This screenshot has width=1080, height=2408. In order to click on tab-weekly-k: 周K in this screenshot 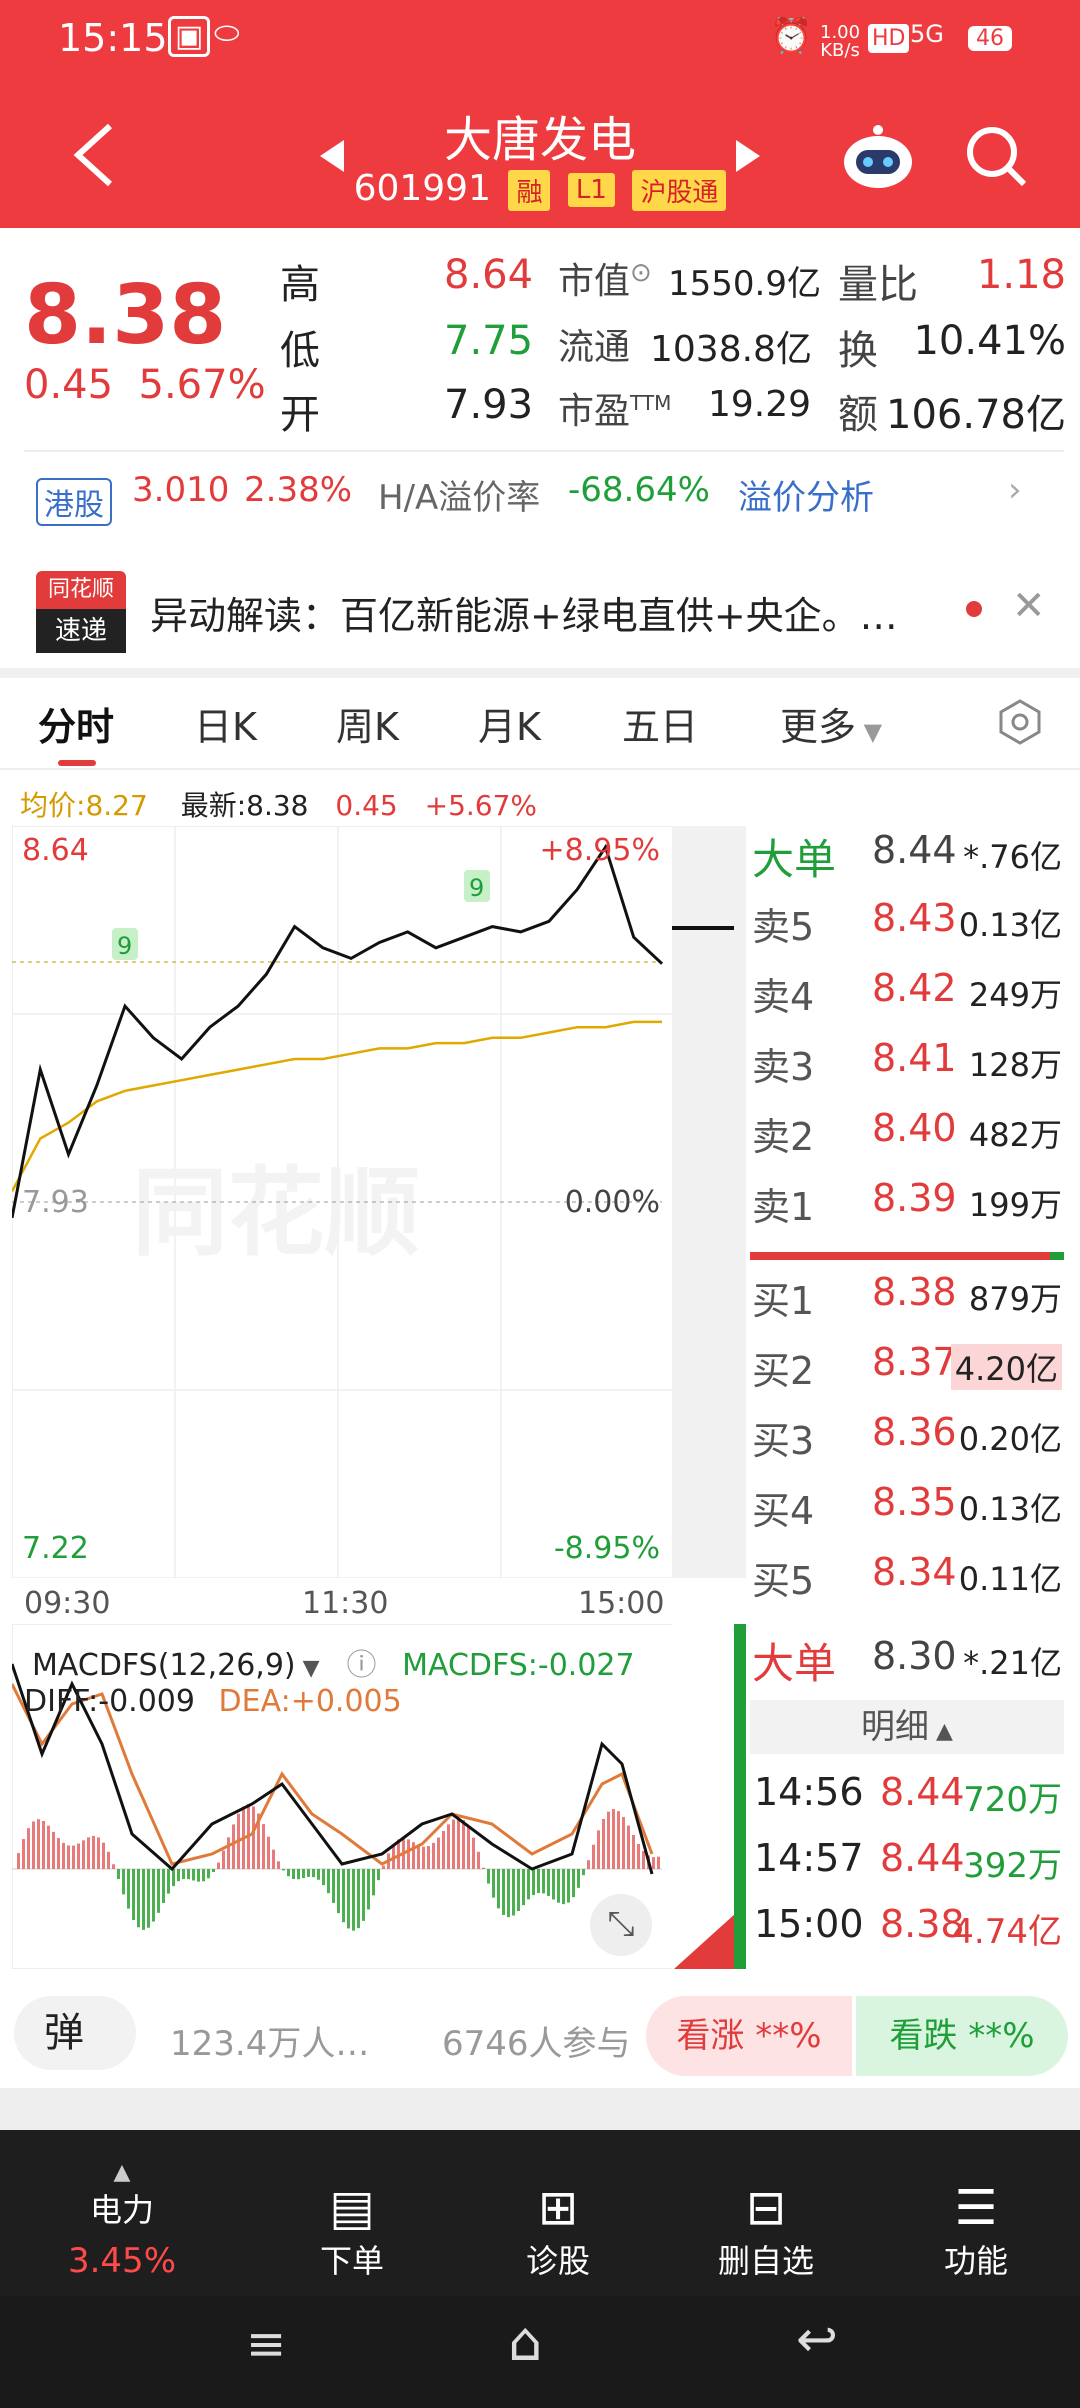, I will do `click(367, 723)`.